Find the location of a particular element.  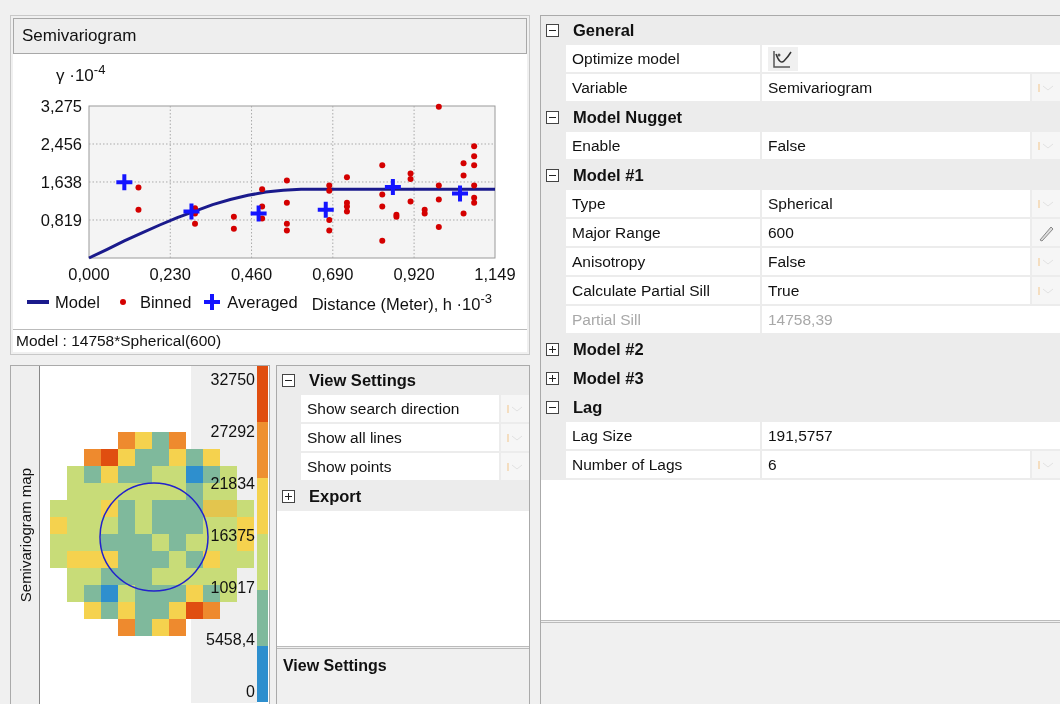

map-title: Semivariogram map is located at coordinates (25, 535).